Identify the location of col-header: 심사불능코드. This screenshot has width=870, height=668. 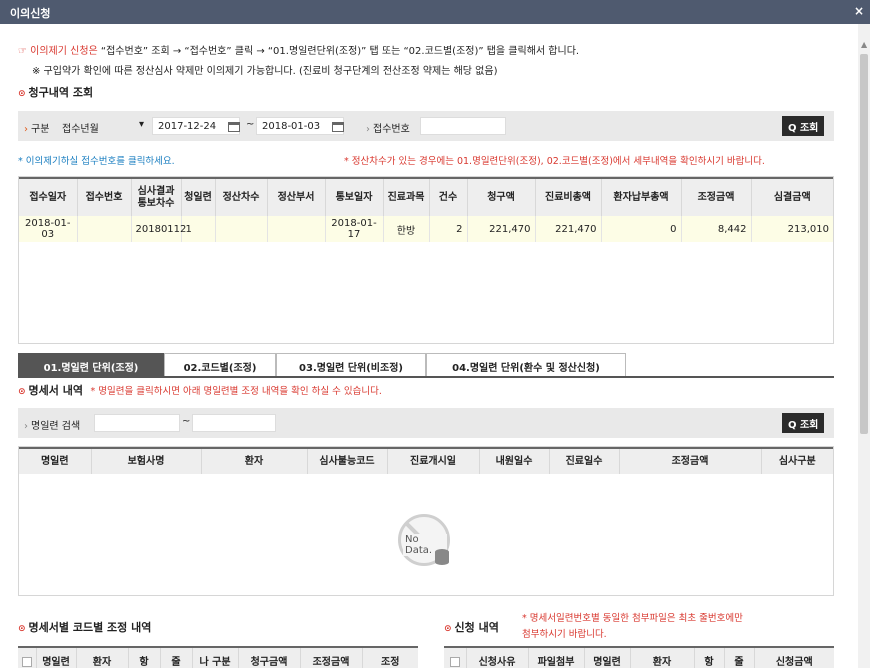
(347, 460).